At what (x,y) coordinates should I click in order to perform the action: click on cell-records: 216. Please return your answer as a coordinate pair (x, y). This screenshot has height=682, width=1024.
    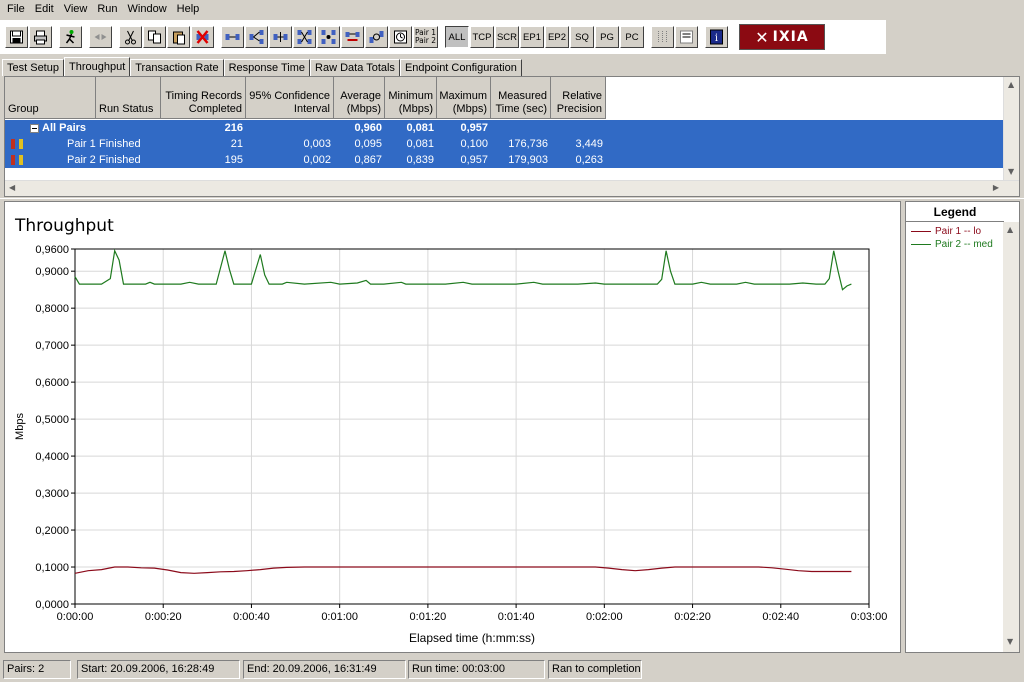
    Looking at the image, I should click on (233, 128).